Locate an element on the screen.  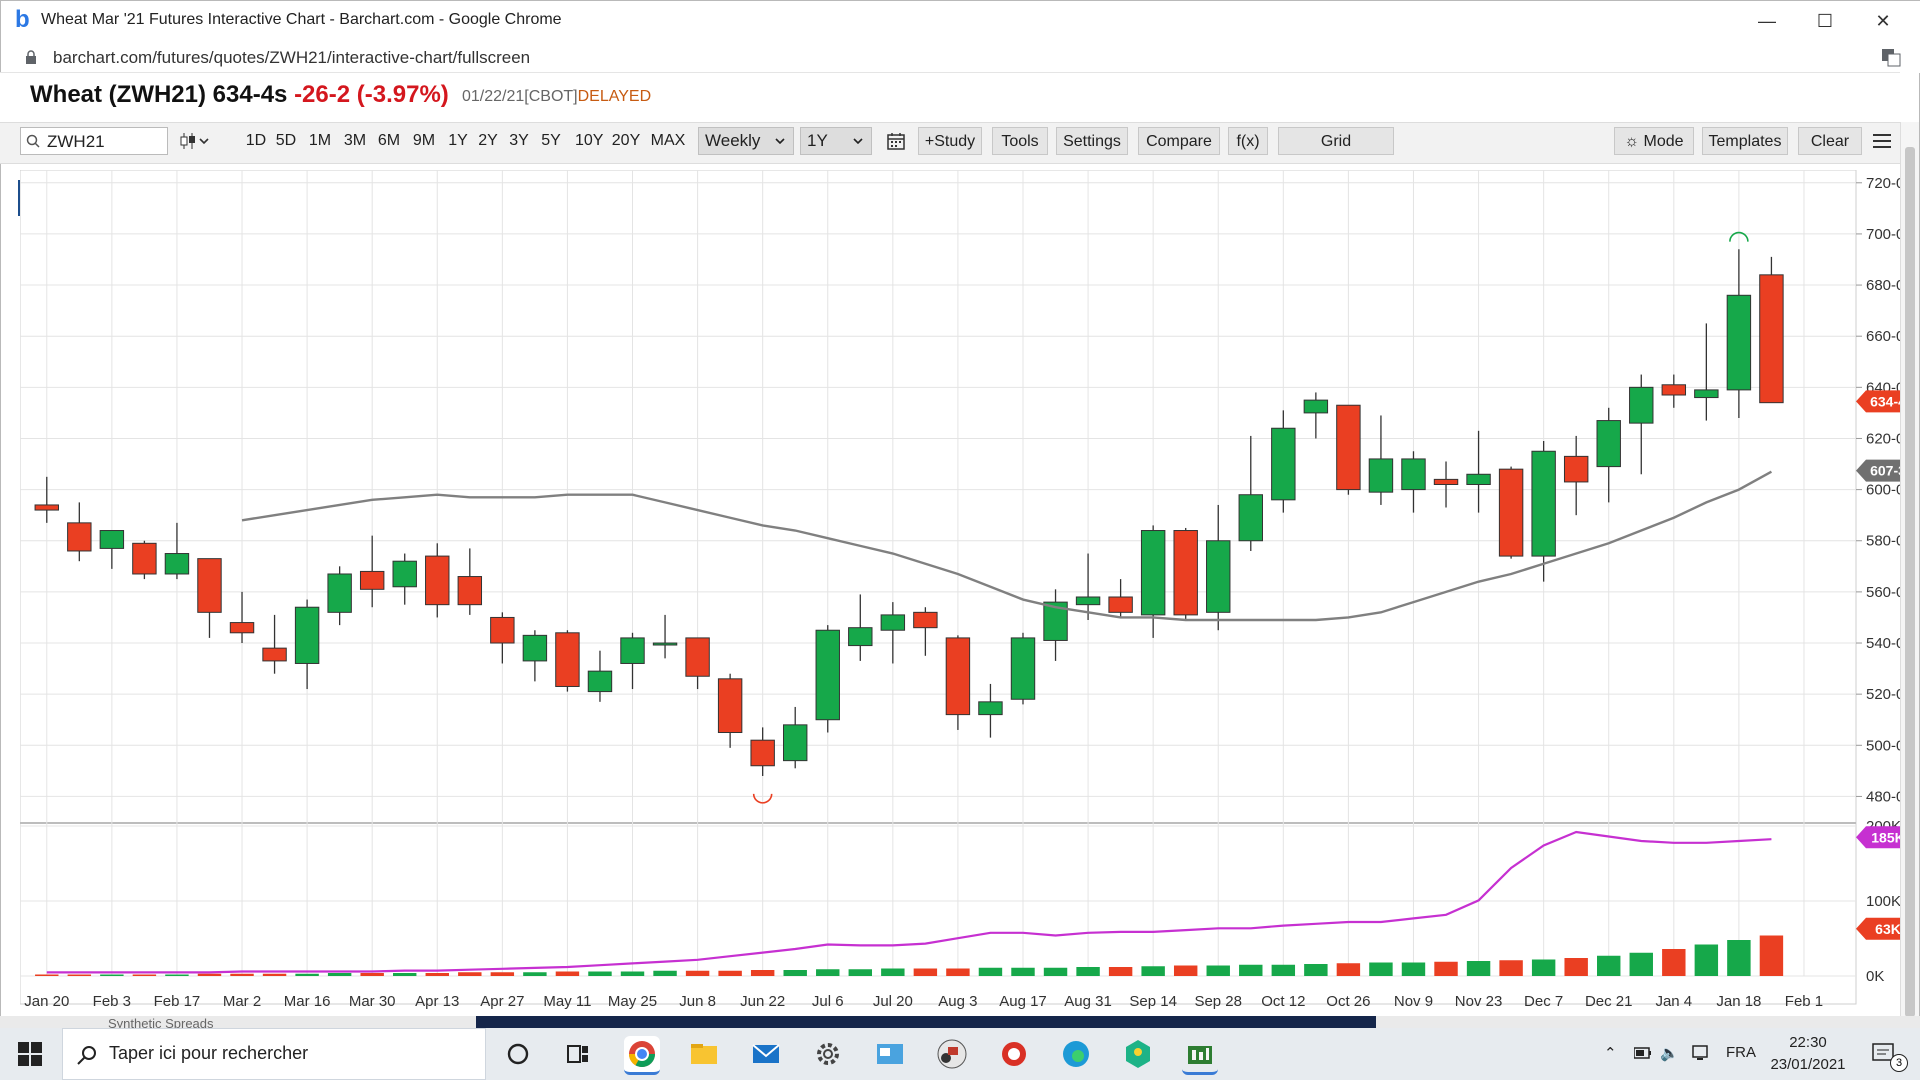
period-3m-button: 3M is located at coordinates (355, 141).